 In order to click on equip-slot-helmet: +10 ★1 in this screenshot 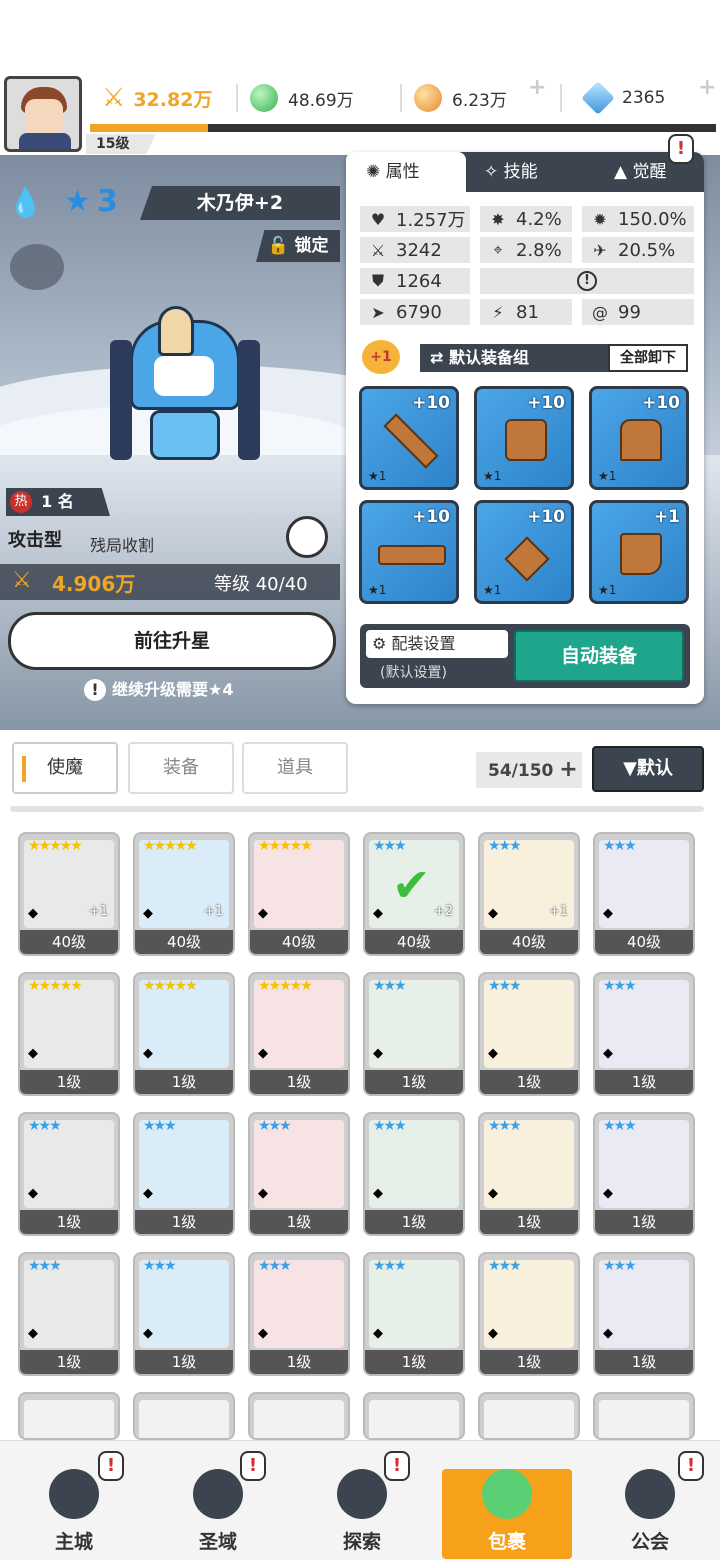, I will do `click(524, 438)`.